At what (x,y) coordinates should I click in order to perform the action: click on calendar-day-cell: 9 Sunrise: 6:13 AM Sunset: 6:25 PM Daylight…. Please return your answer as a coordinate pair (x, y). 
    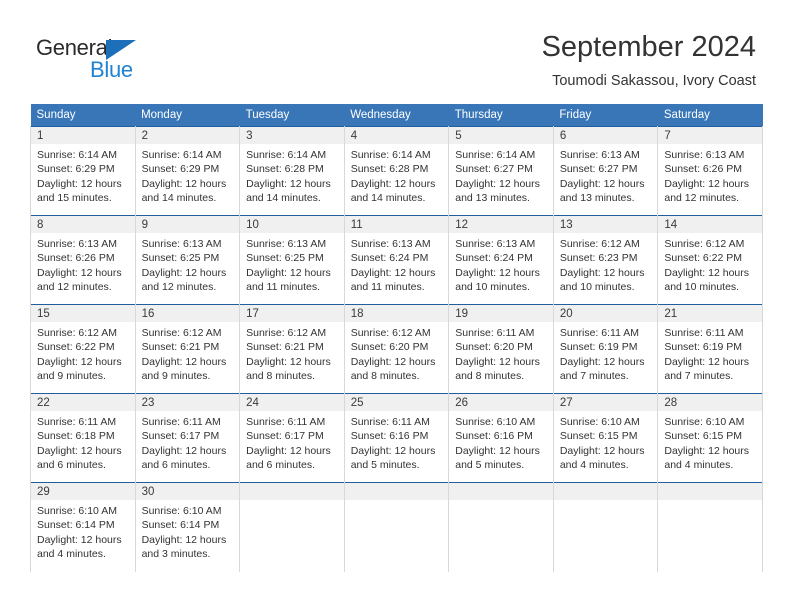
    Looking at the image, I should click on (187, 260).